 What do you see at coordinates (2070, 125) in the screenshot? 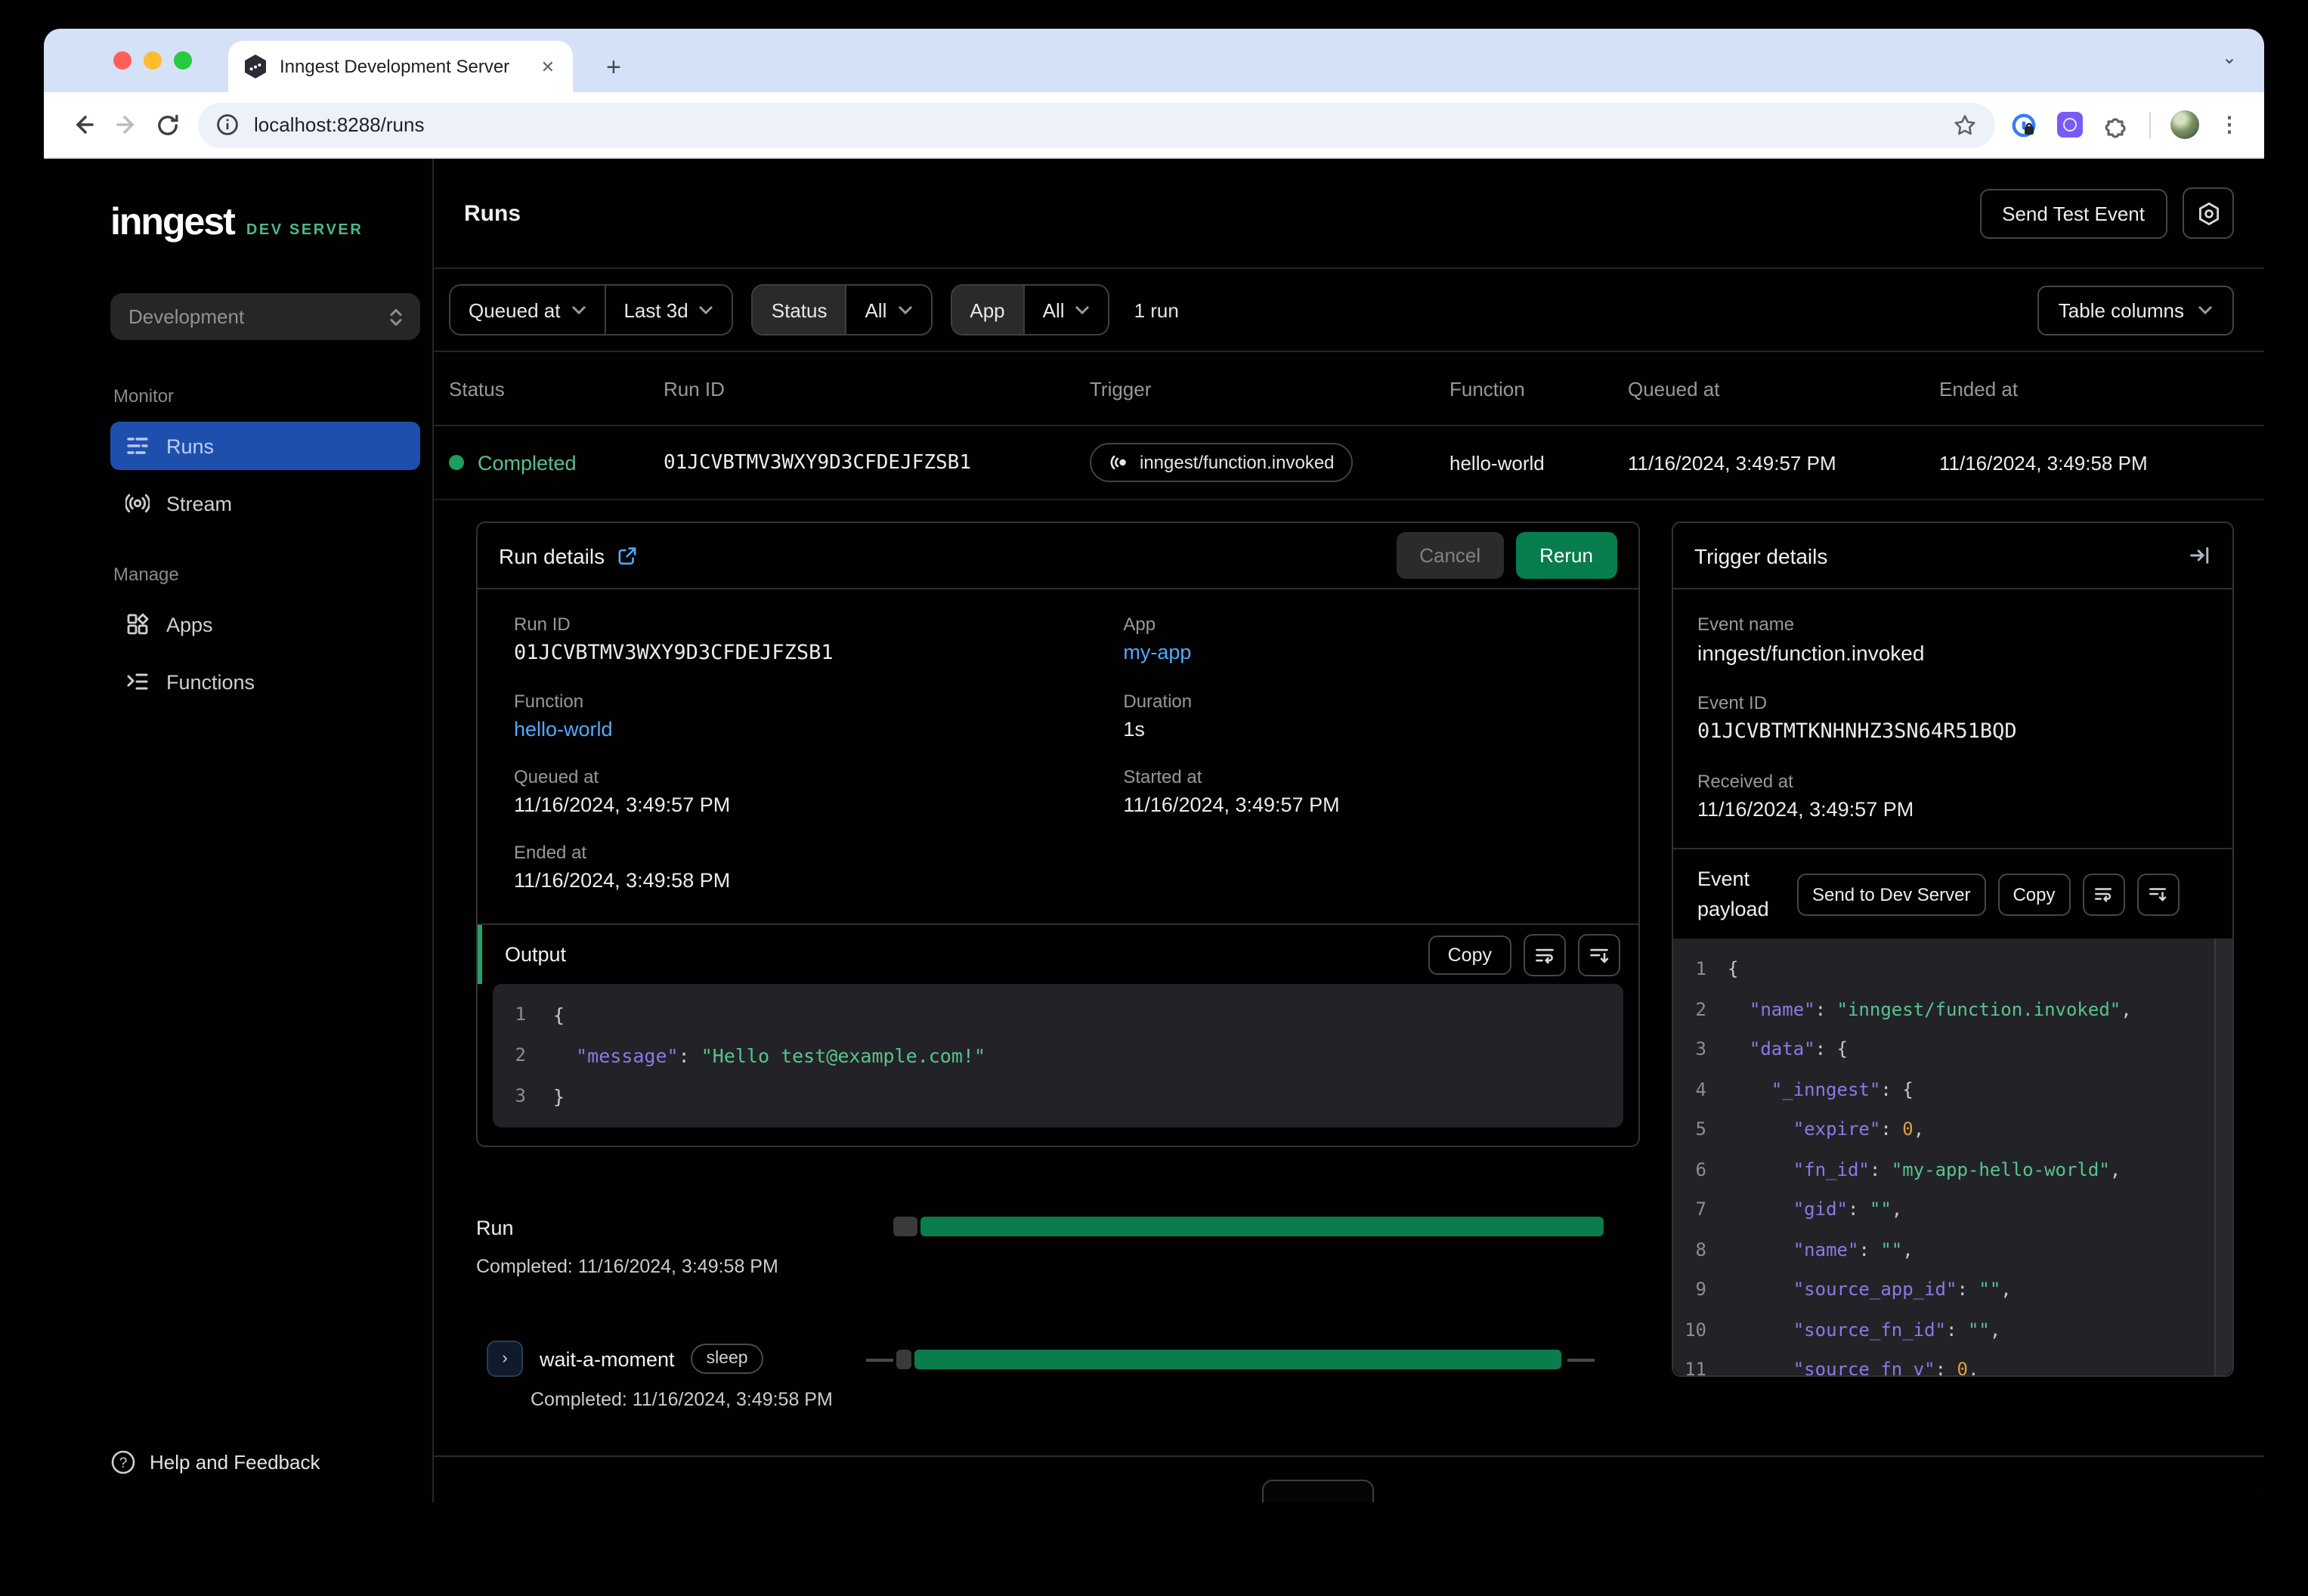
I see `browser-extension-icon` at bounding box center [2070, 125].